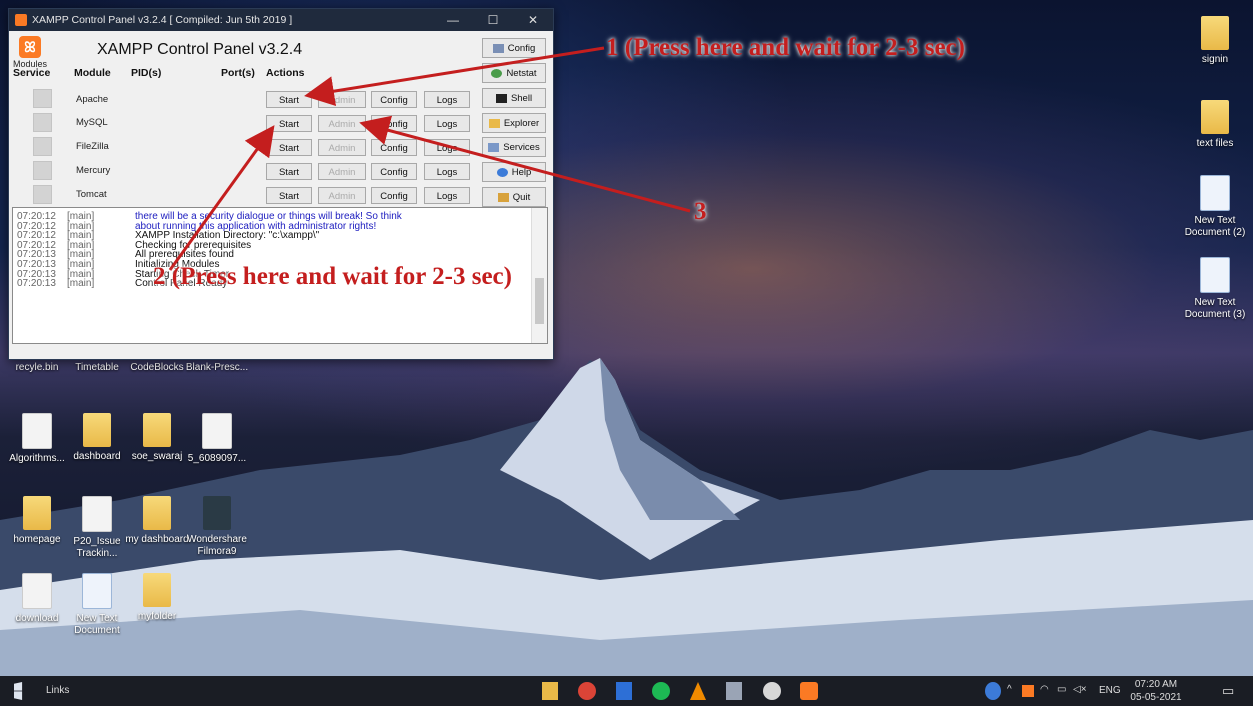 The width and height of the screenshot is (1253, 706). Describe the element at coordinates (494, 147) in the screenshot. I see `services-icon` at that location.